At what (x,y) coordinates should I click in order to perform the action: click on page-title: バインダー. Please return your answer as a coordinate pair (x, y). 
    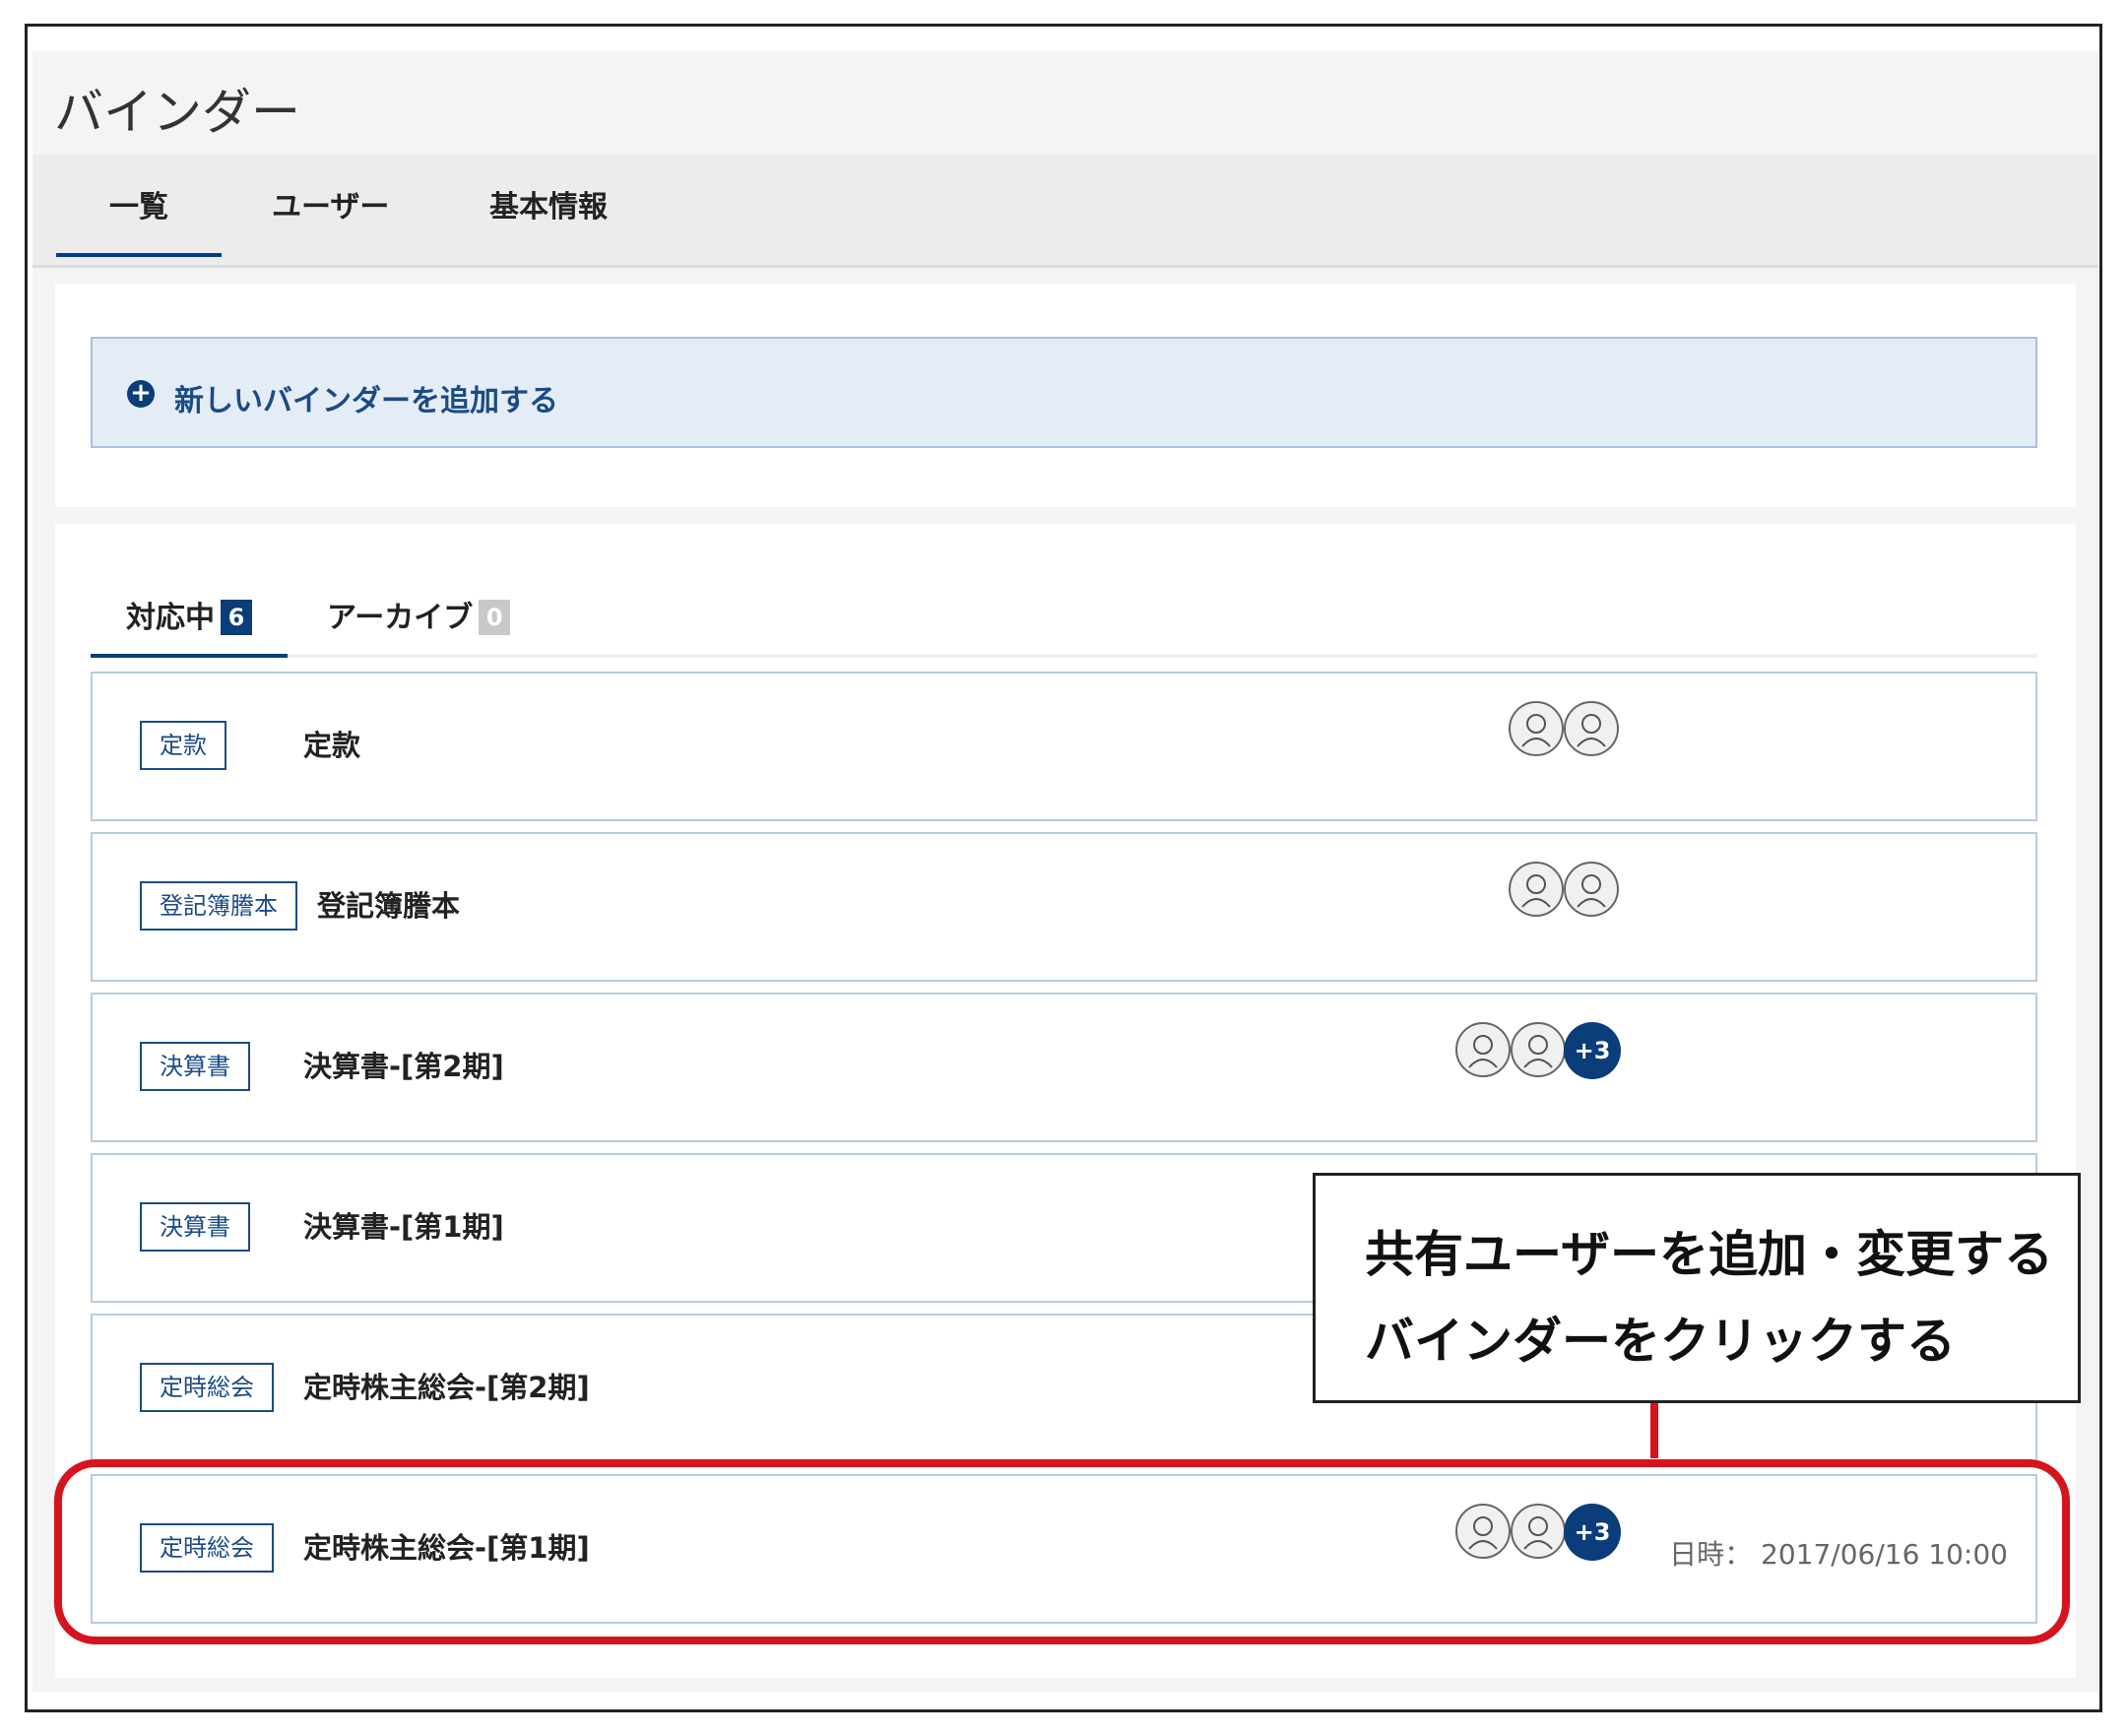
    Looking at the image, I should click on (177, 112).